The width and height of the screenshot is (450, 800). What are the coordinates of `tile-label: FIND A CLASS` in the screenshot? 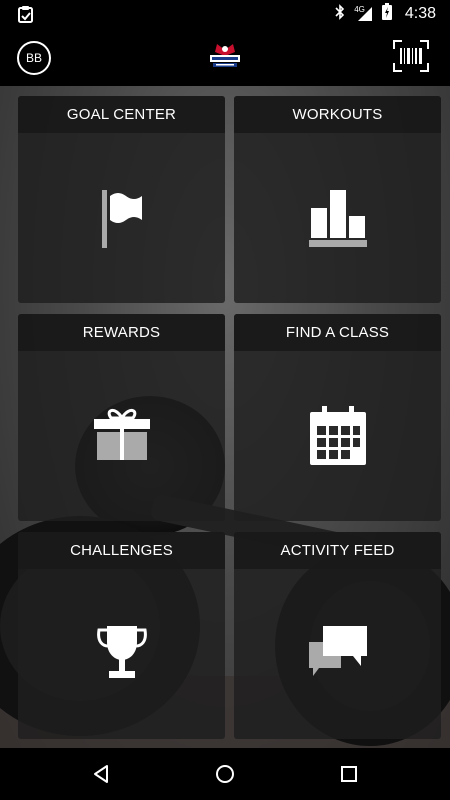 It's located at (337, 332).